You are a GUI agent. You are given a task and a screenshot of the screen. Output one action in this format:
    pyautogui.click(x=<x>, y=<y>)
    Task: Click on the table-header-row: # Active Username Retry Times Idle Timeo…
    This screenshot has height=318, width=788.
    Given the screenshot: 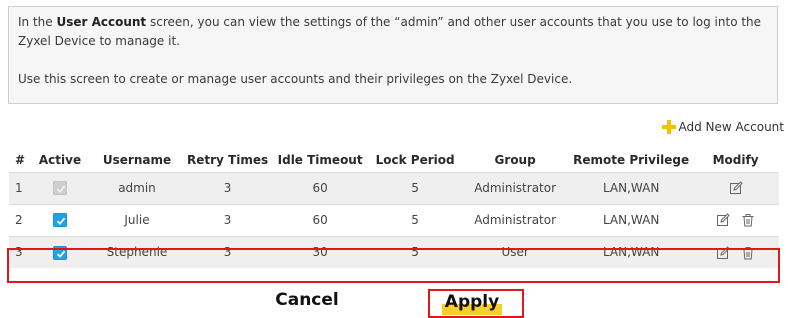 What is the action you would take?
    pyautogui.click(x=394, y=160)
    